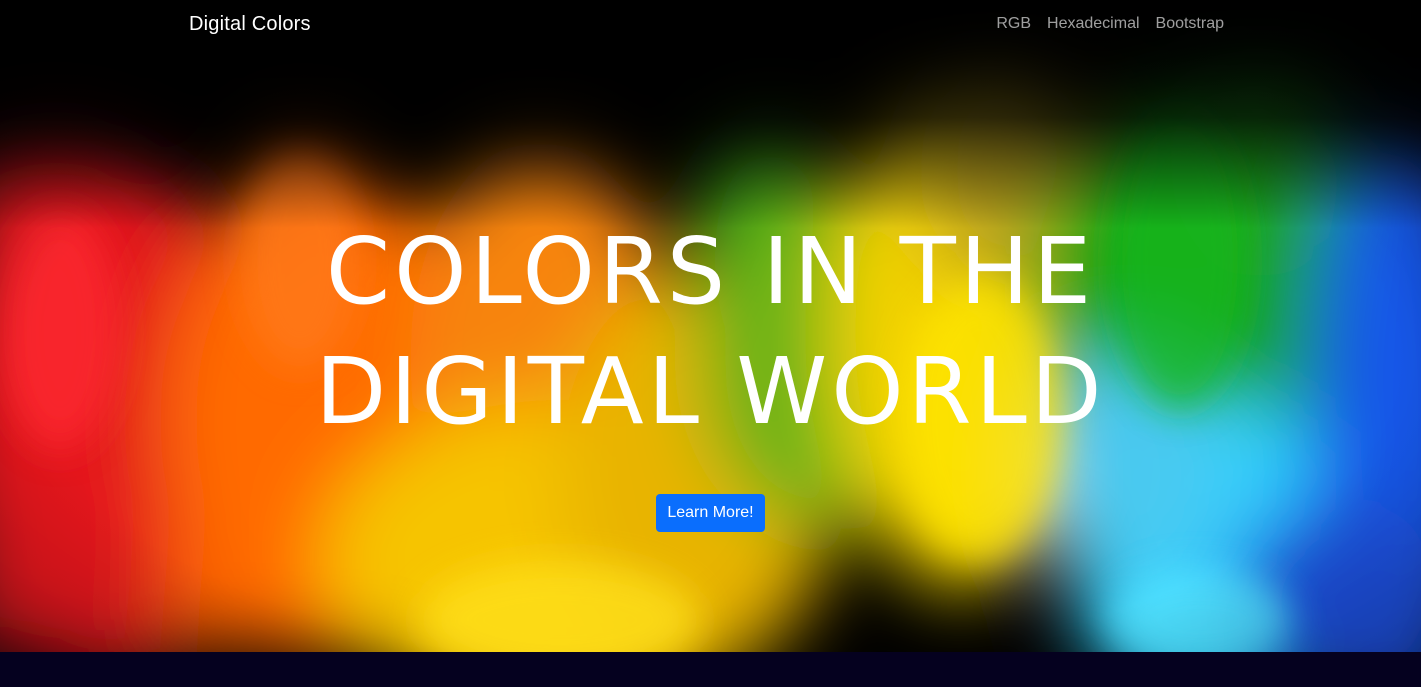 The height and width of the screenshot is (687, 1421). Describe the element at coordinates (710, 669) in the screenshot. I see `next-section-band` at that location.